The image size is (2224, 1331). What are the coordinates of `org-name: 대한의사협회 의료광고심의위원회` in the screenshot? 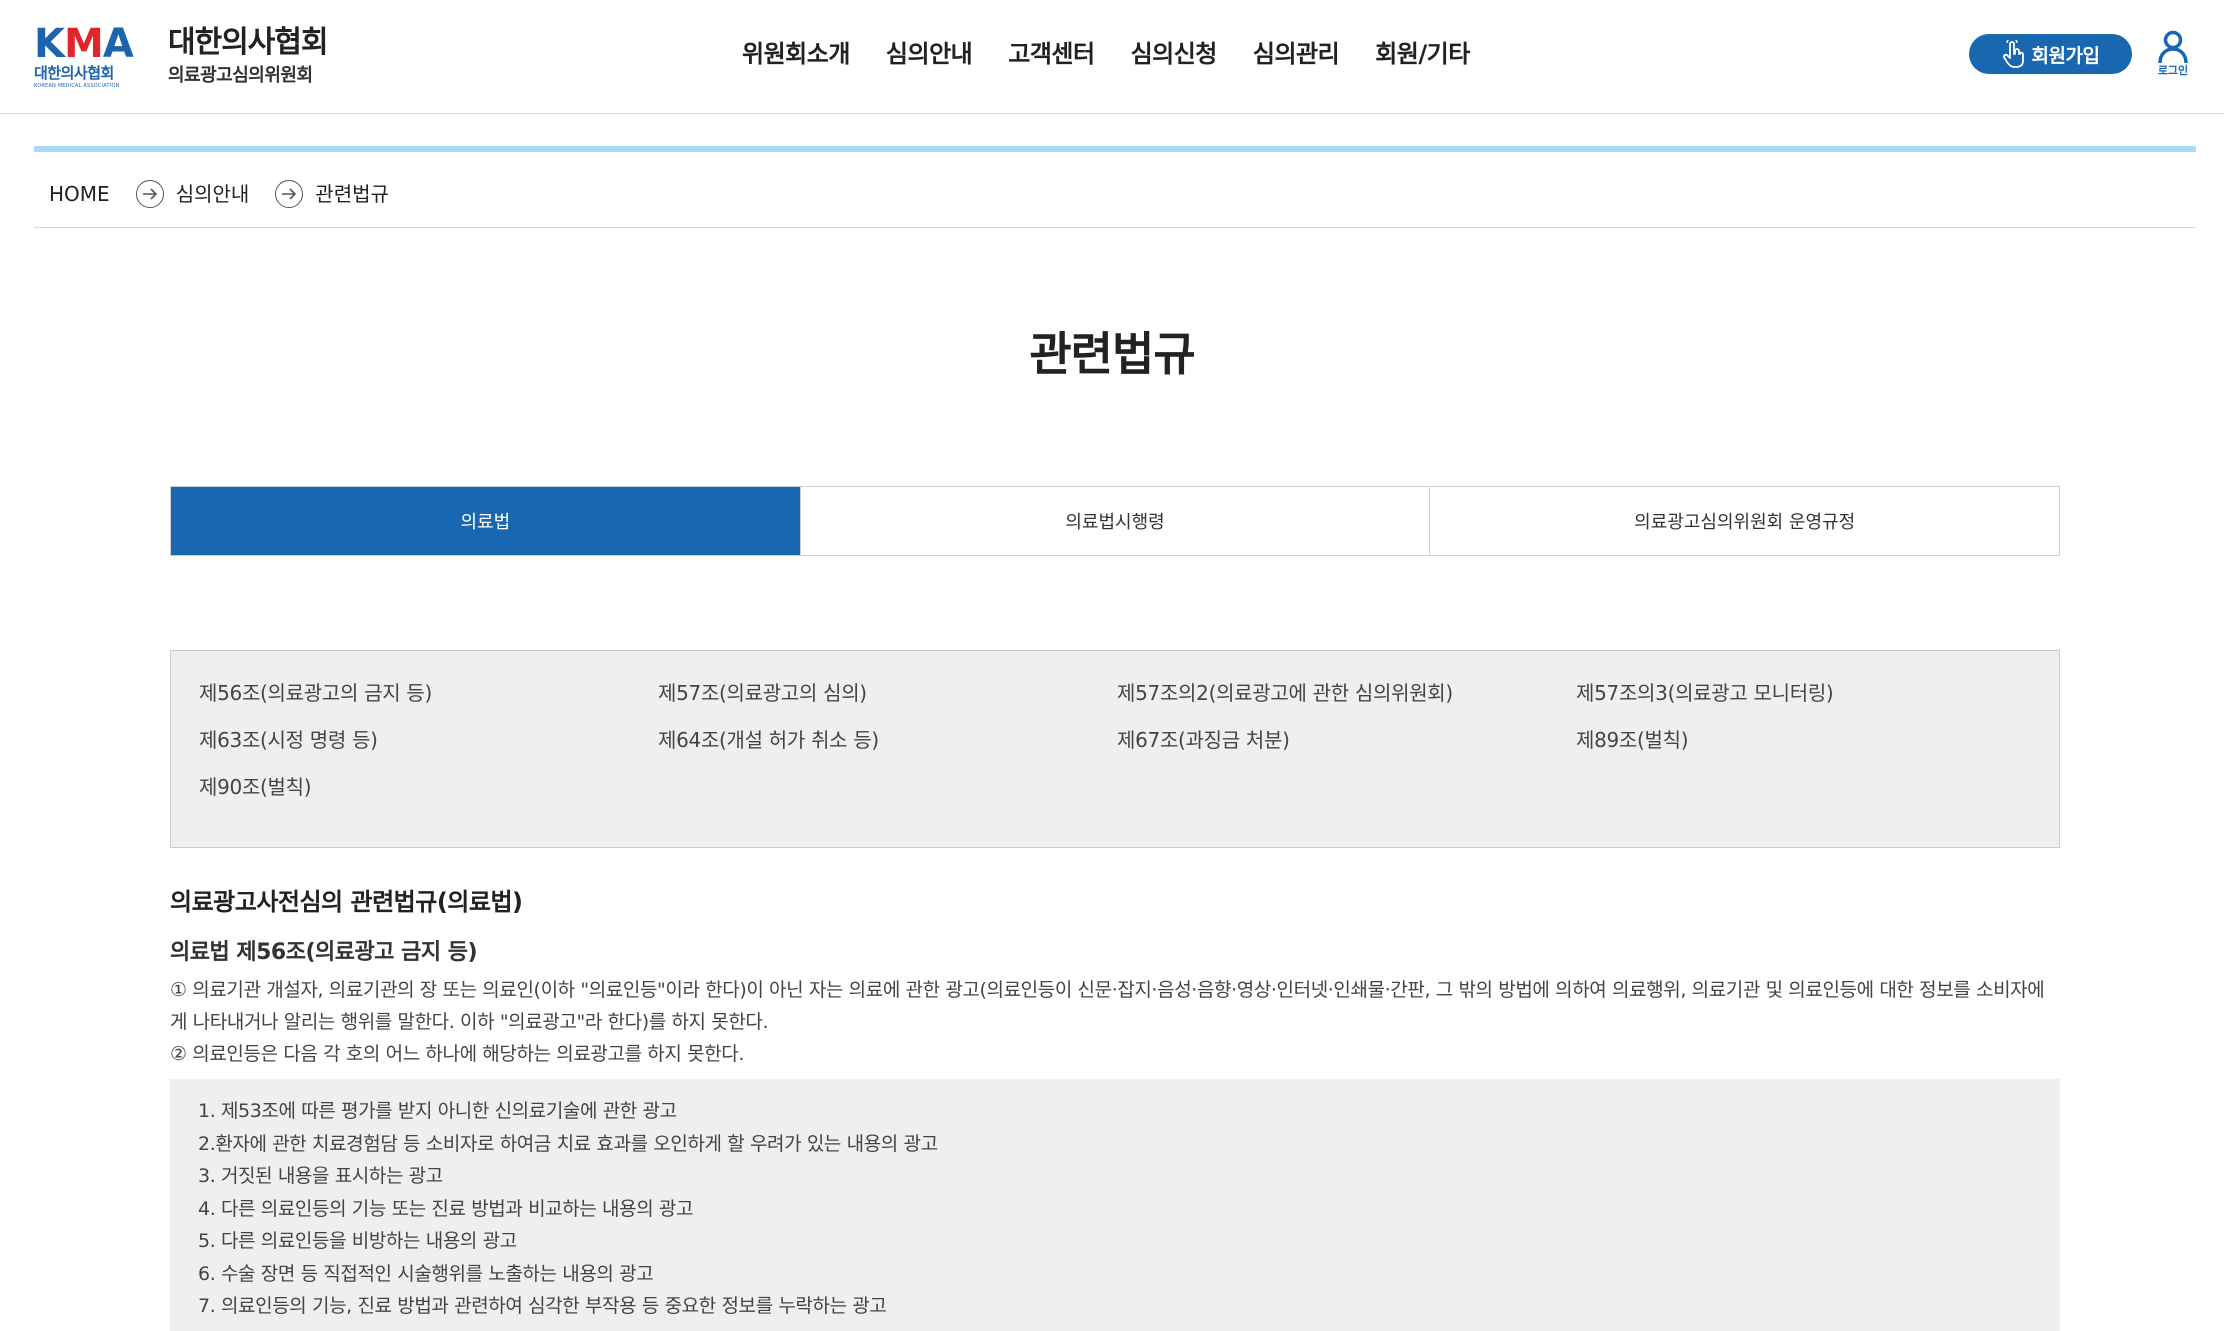 It's located at (248, 56).